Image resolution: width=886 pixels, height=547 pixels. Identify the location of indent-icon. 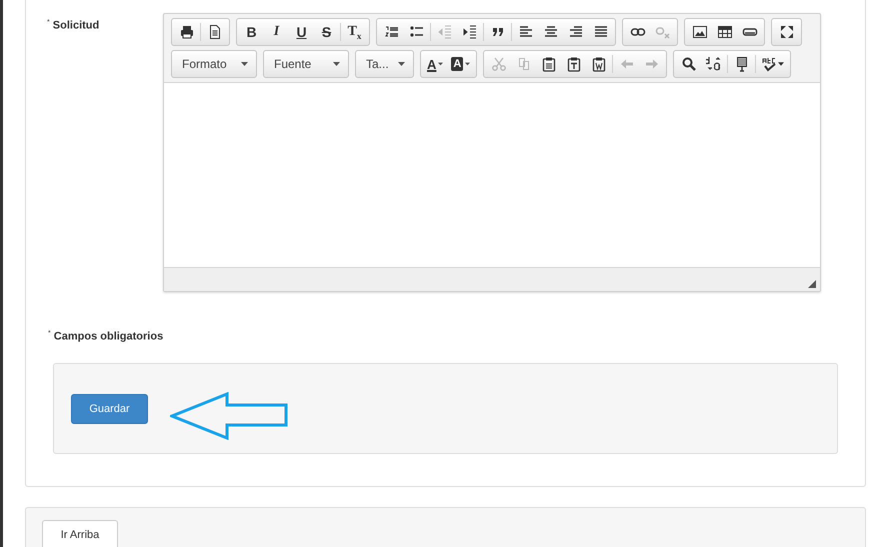
(470, 32).